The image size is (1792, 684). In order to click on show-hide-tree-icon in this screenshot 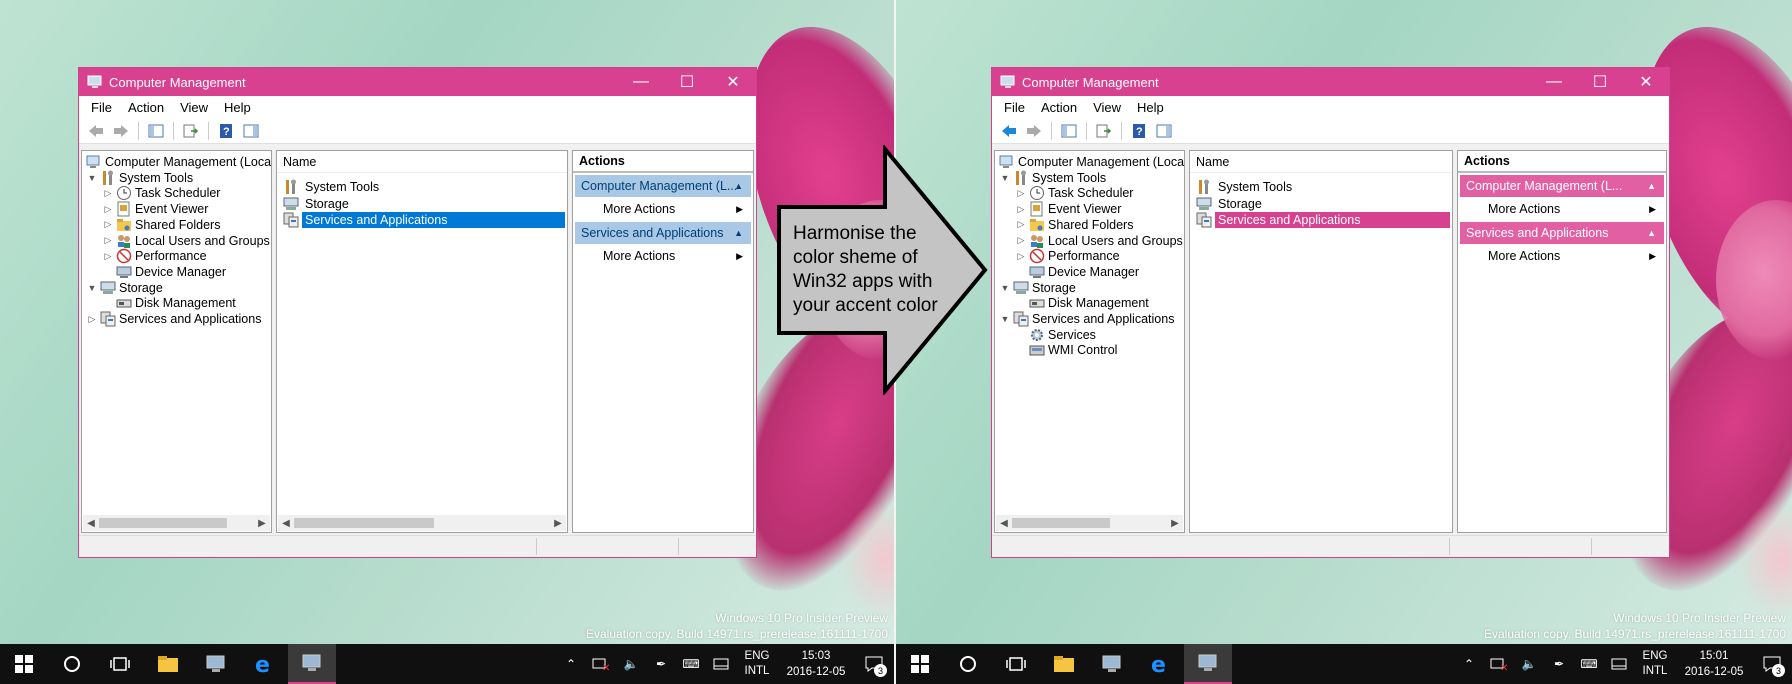, I will do `click(156, 131)`.